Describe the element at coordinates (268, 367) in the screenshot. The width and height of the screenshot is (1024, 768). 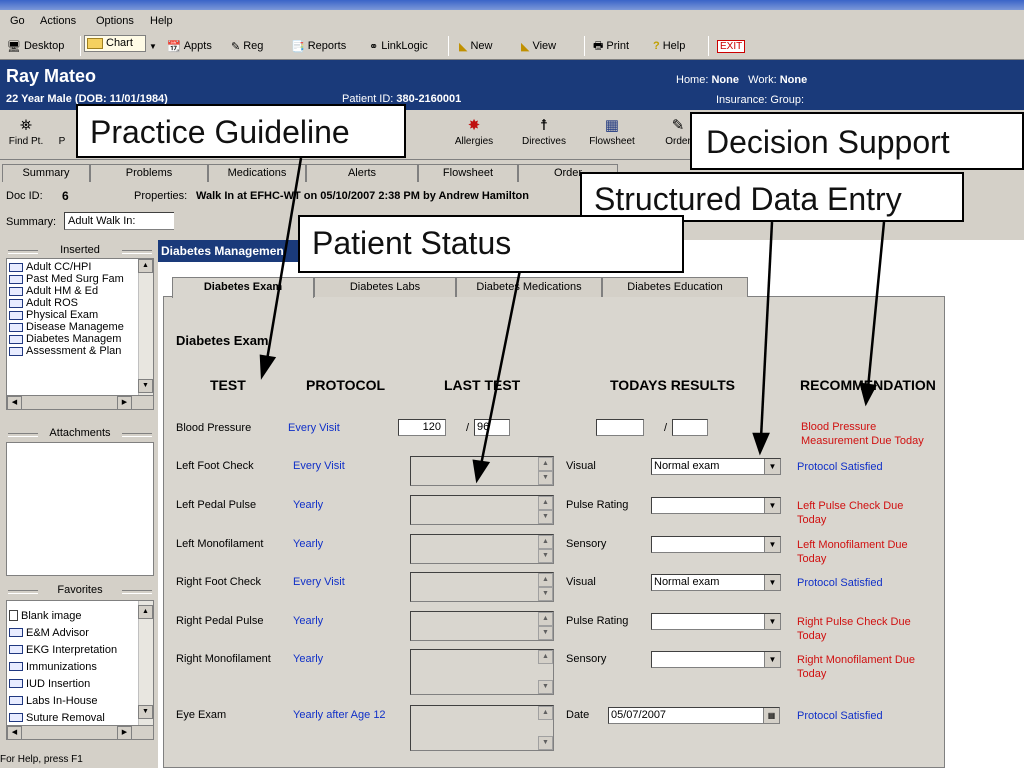
I see `arrowhead-practice` at that location.